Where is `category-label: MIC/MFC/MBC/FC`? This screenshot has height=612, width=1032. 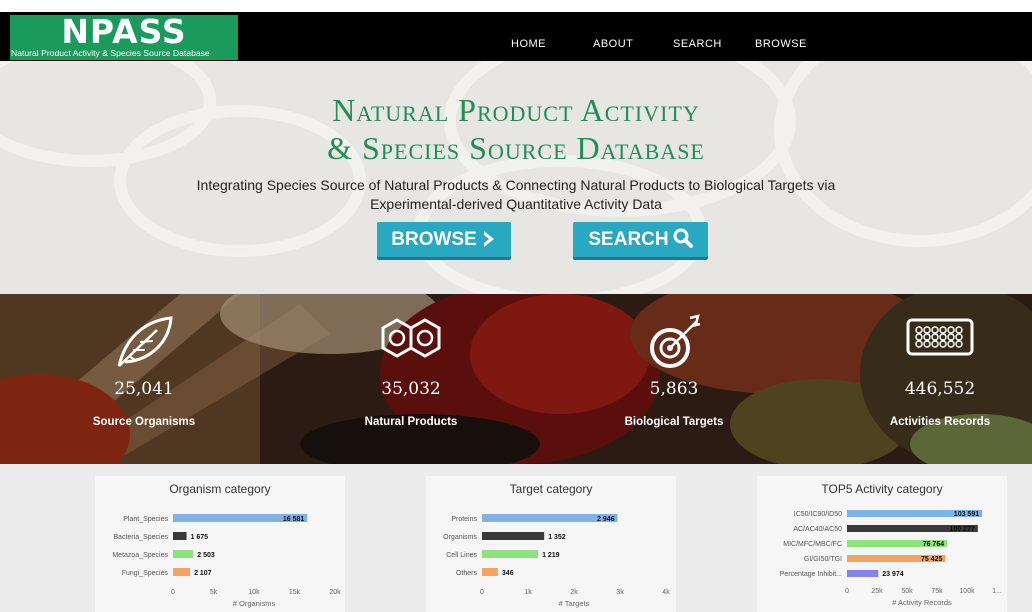
category-label: MIC/MFC/MBC/FC is located at coordinates (812, 544).